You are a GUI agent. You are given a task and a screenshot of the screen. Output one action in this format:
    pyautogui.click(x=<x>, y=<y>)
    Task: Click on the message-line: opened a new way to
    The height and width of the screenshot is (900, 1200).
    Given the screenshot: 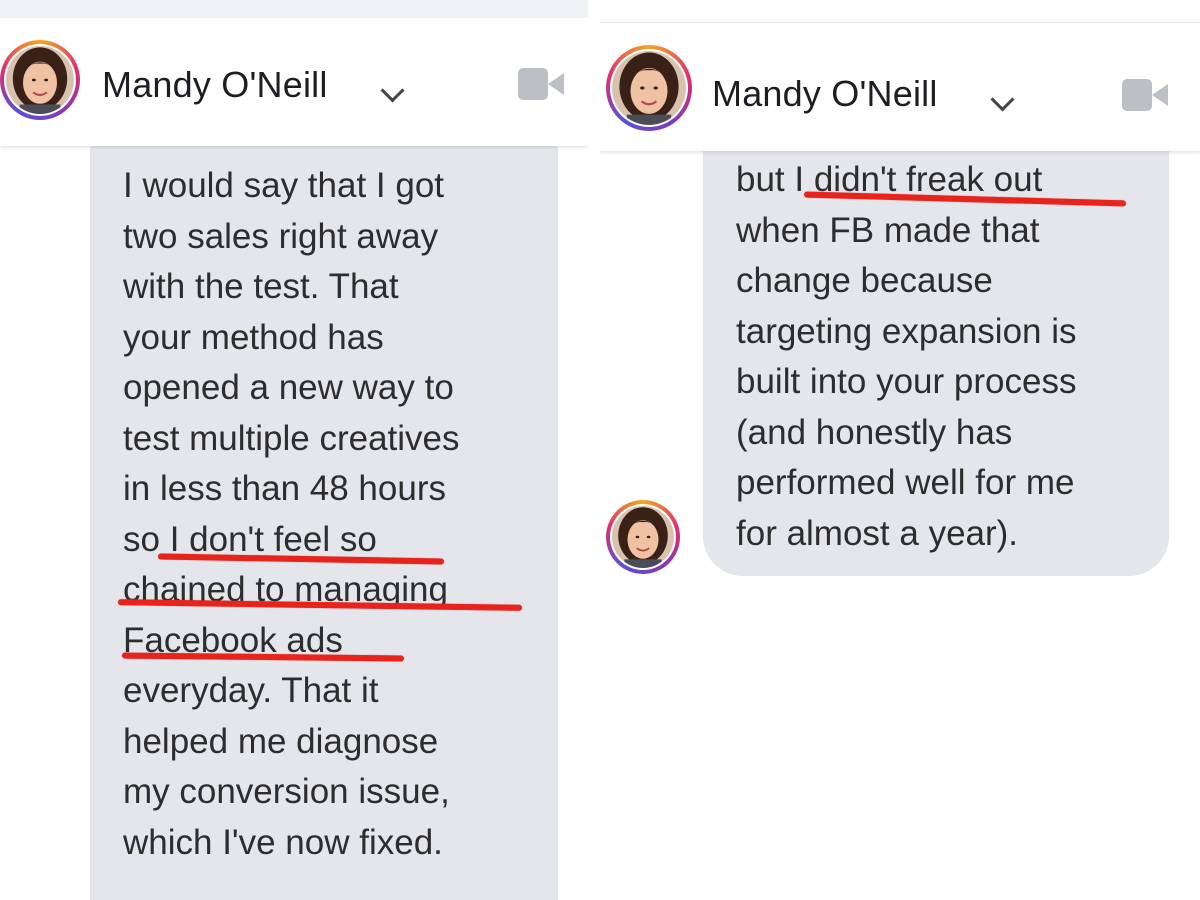 What is the action you would take?
    pyautogui.click(x=288, y=387)
    